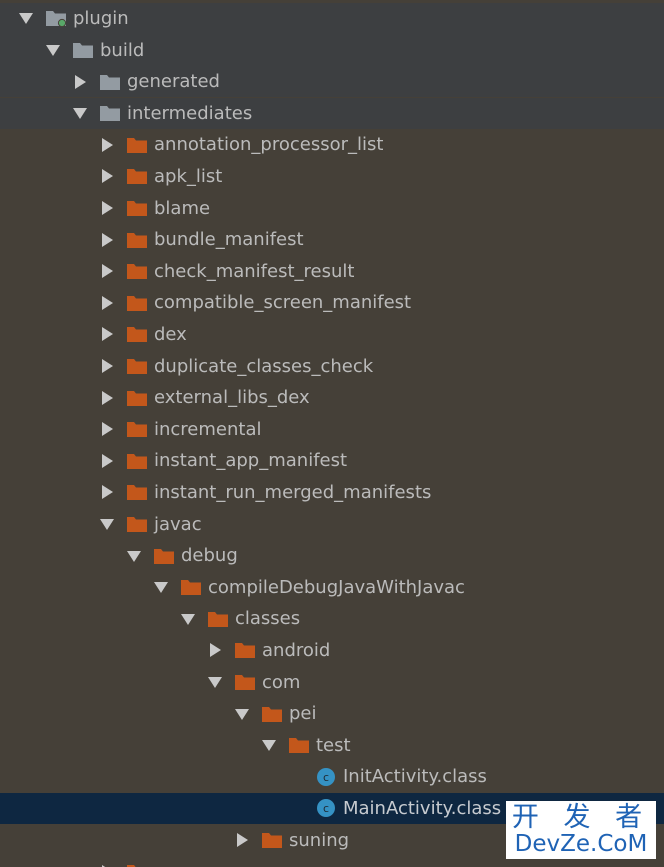  Describe the element at coordinates (173, 82) in the screenshot. I see `tree-node-label: generated` at that location.